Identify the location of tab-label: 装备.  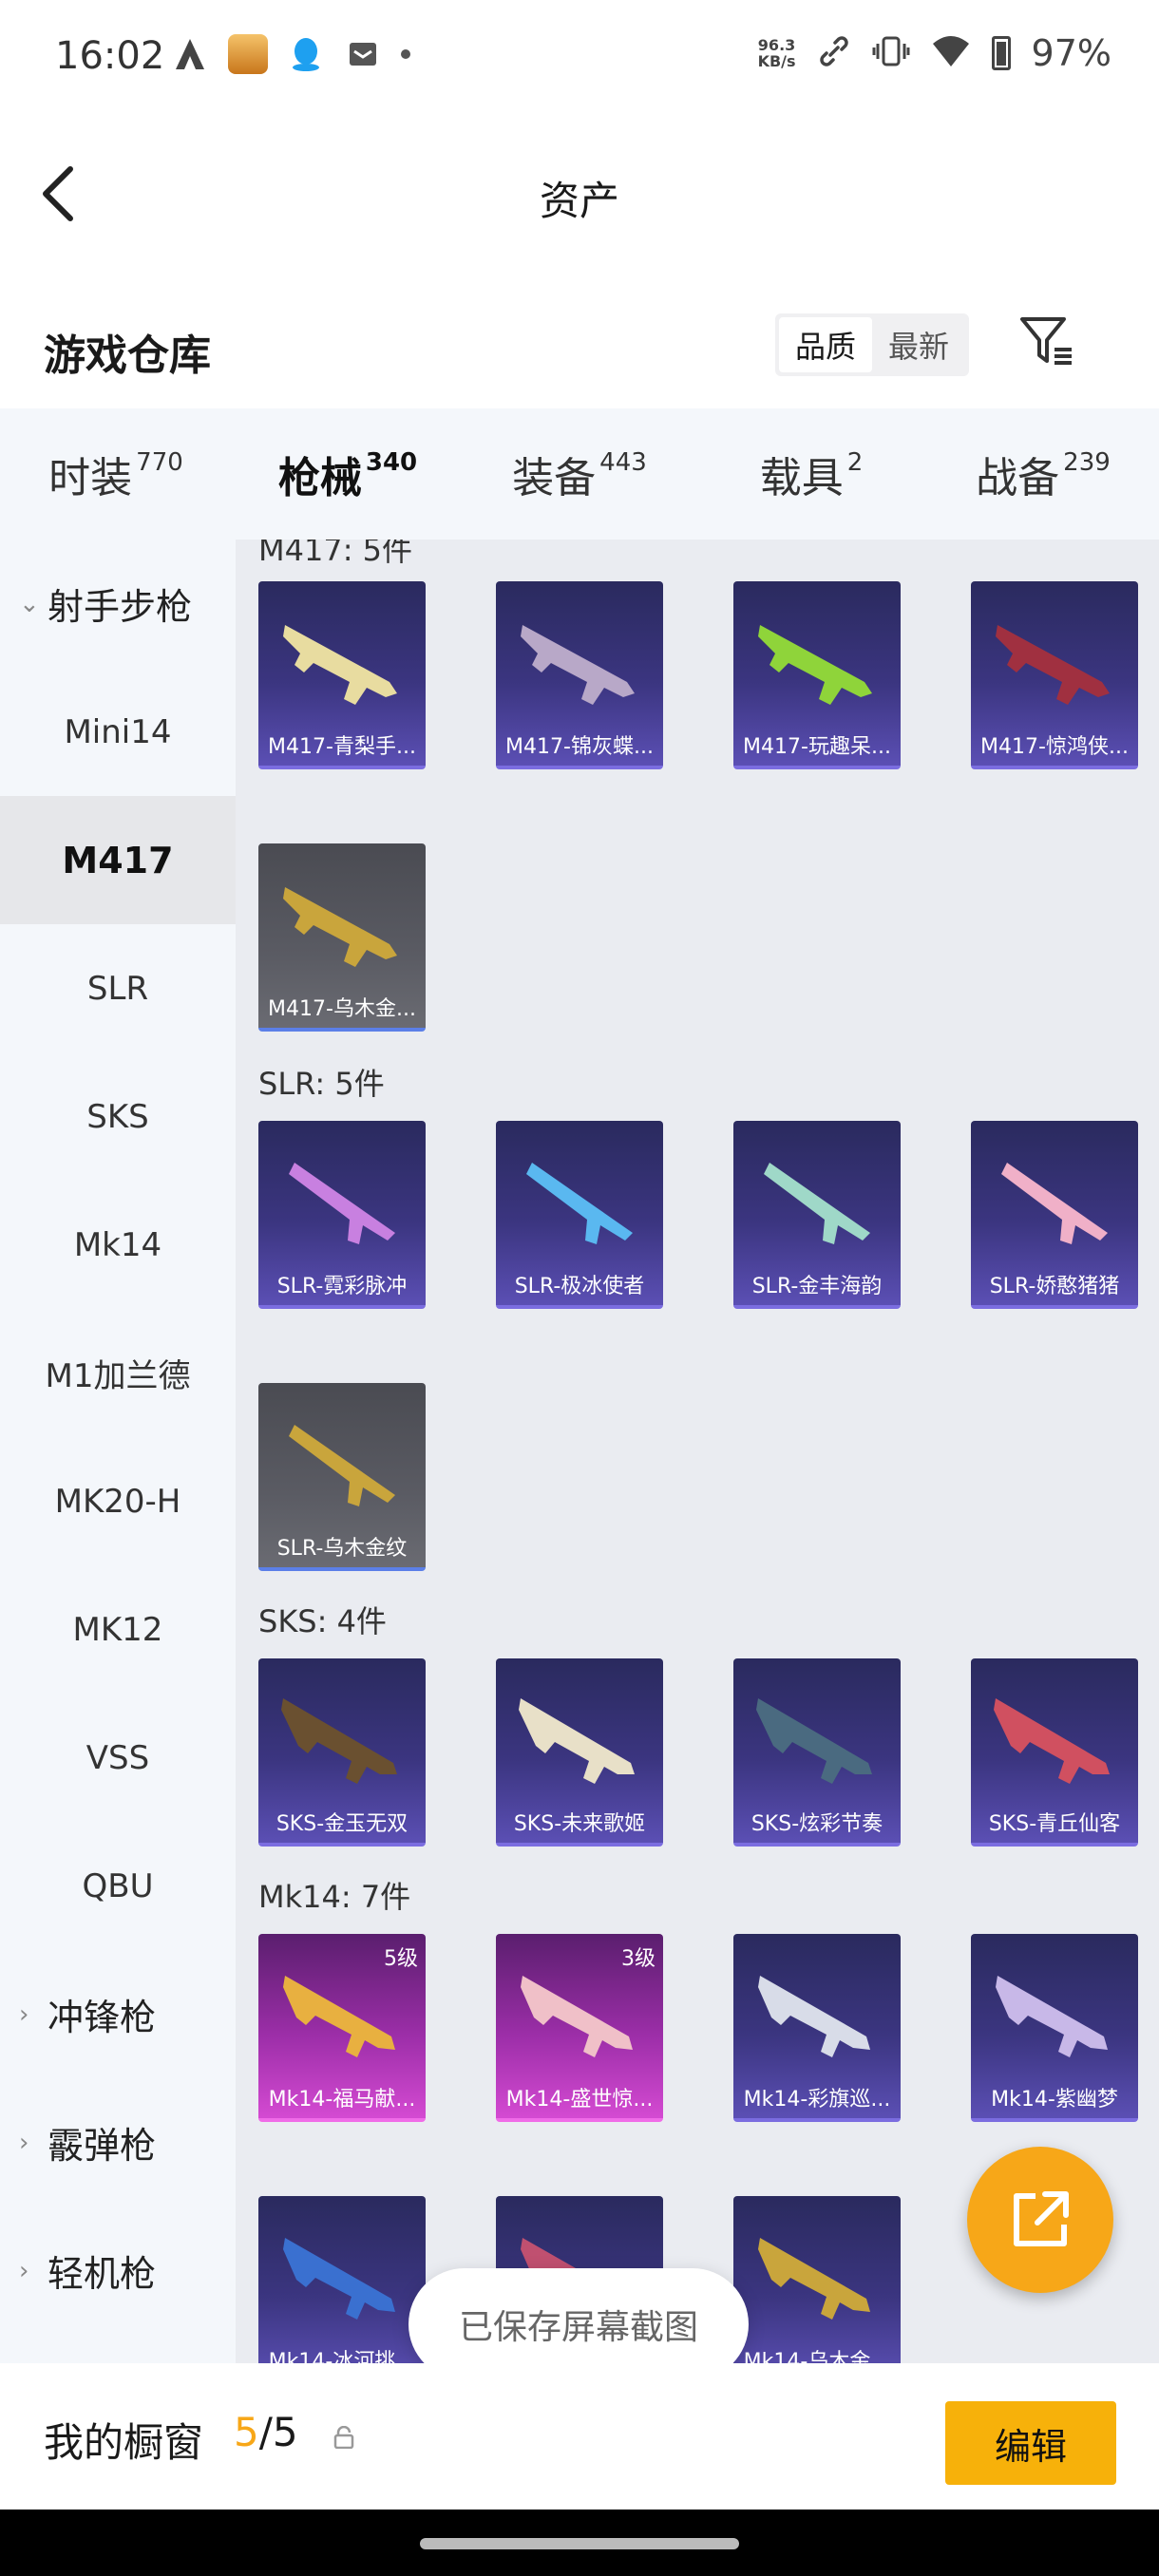
(554, 478).